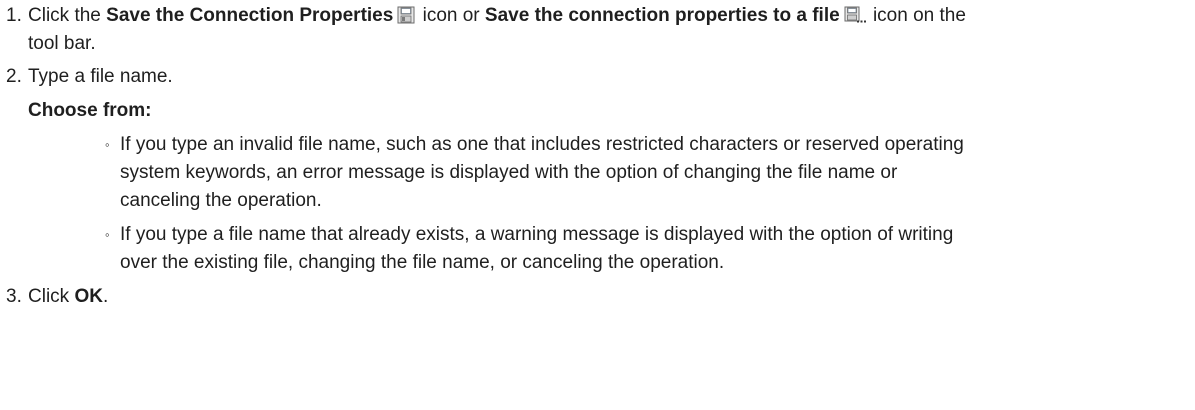  What do you see at coordinates (88, 296) in the screenshot?
I see `ok-label: OK` at bounding box center [88, 296].